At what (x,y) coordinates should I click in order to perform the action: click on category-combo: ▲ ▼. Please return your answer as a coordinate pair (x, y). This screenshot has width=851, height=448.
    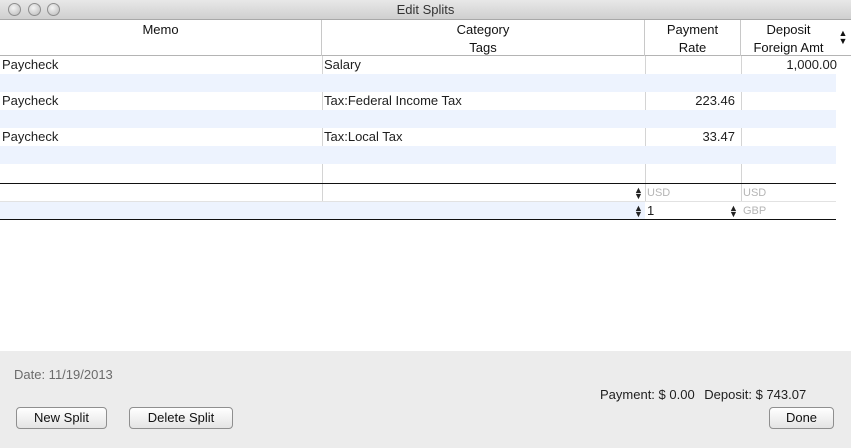
    Looking at the image, I should click on (483, 193).